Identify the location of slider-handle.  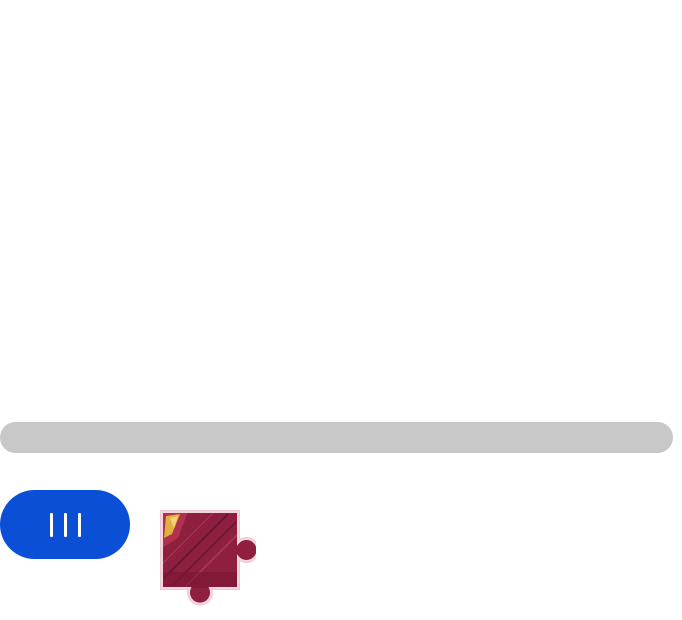
(65, 524).